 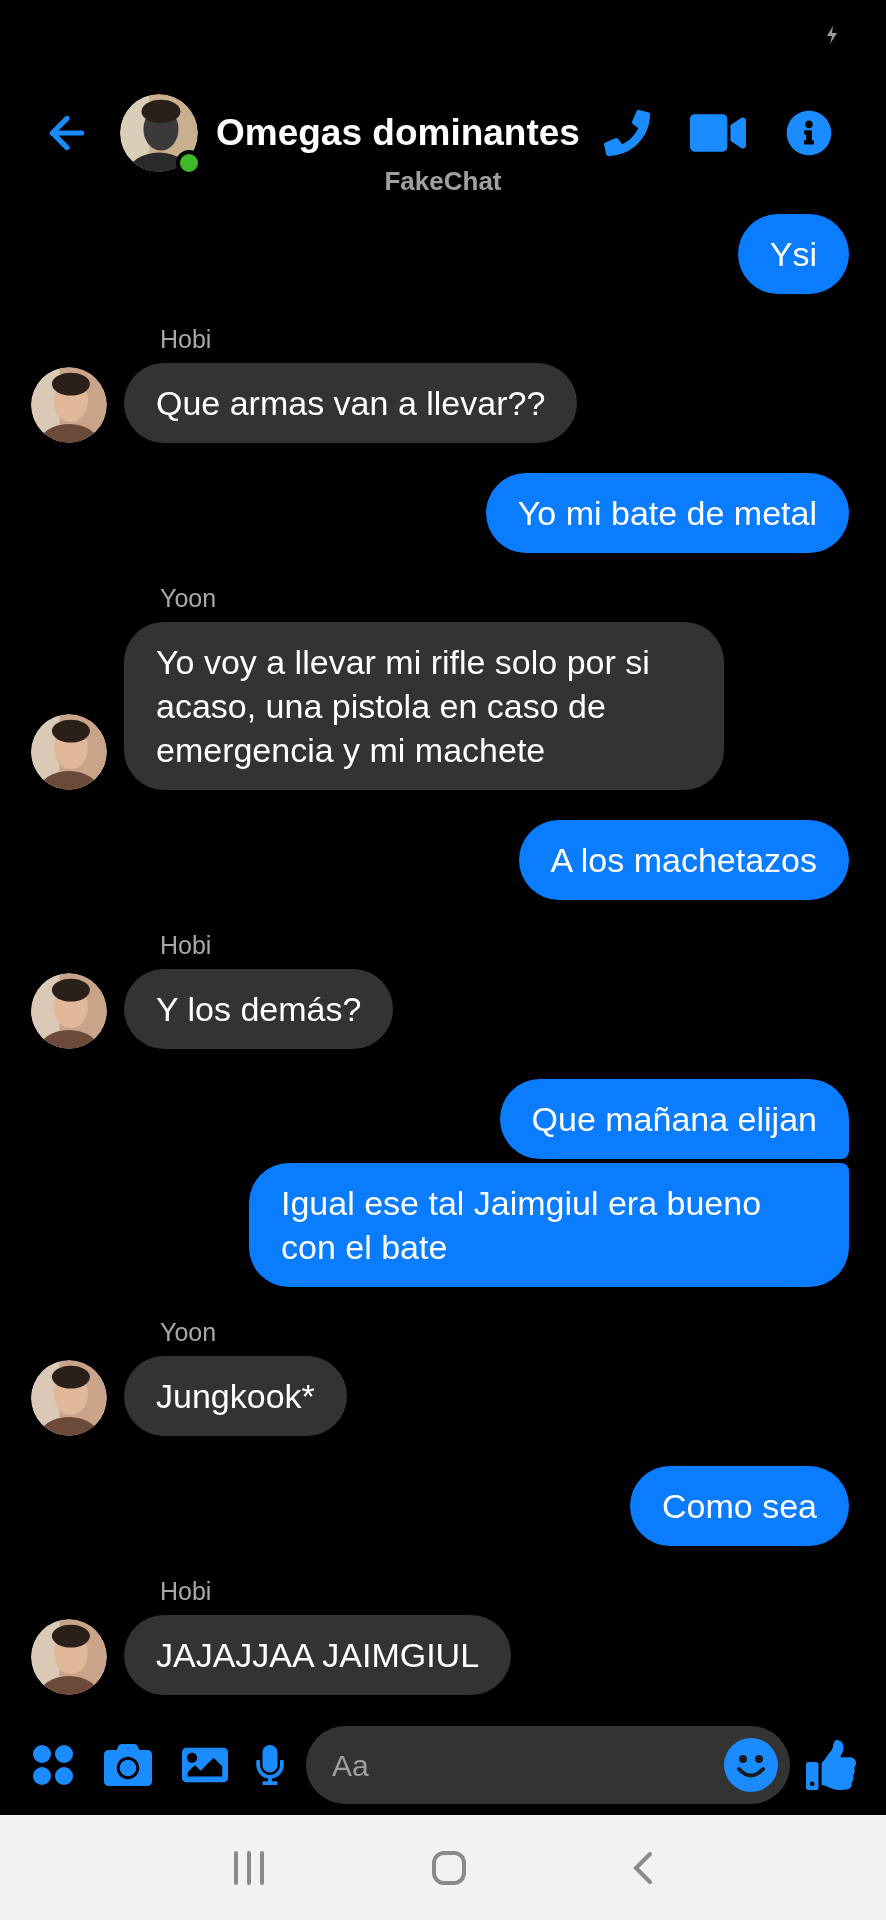 What do you see at coordinates (249, 1867) in the screenshot?
I see `recent-apps-button` at bounding box center [249, 1867].